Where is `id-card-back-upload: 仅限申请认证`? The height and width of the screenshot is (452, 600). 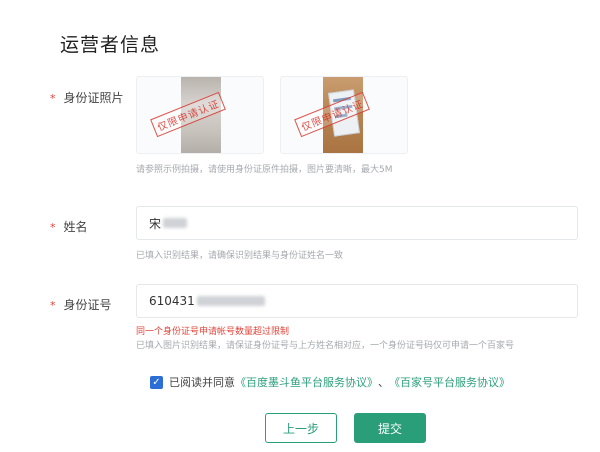 id-card-back-upload: 仅限申请认证 is located at coordinates (344, 115).